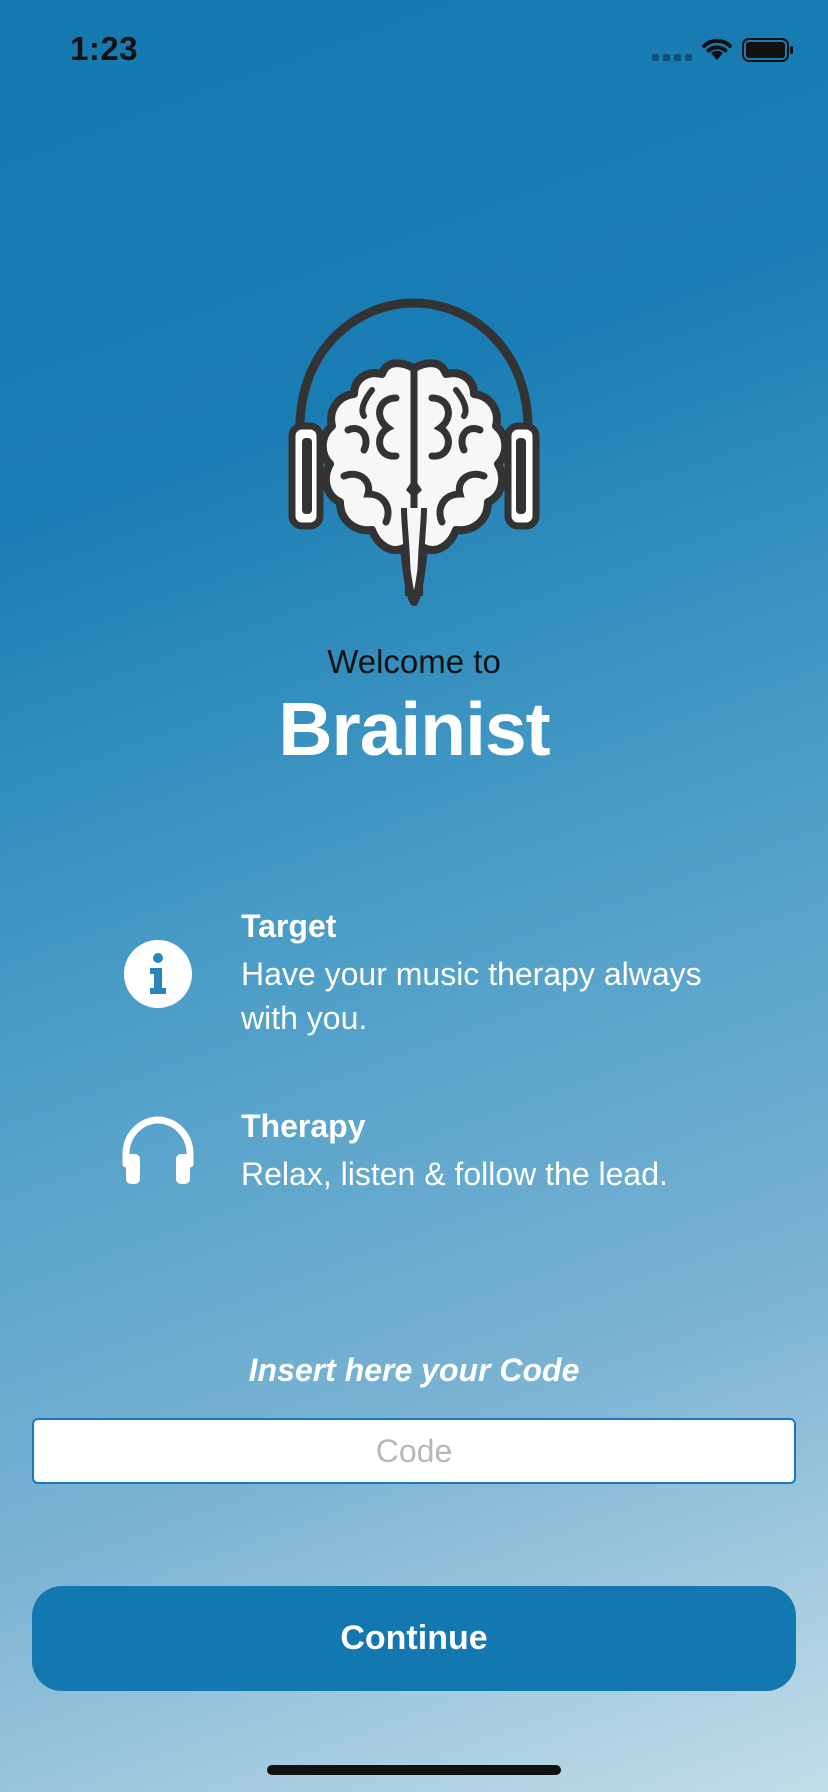 Image resolution: width=828 pixels, height=1792 pixels. Describe the element at coordinates (440, 1153) in the screenshot. I see `feature-therapy: Therapy Relax, listen & follow the lead.` at that location.